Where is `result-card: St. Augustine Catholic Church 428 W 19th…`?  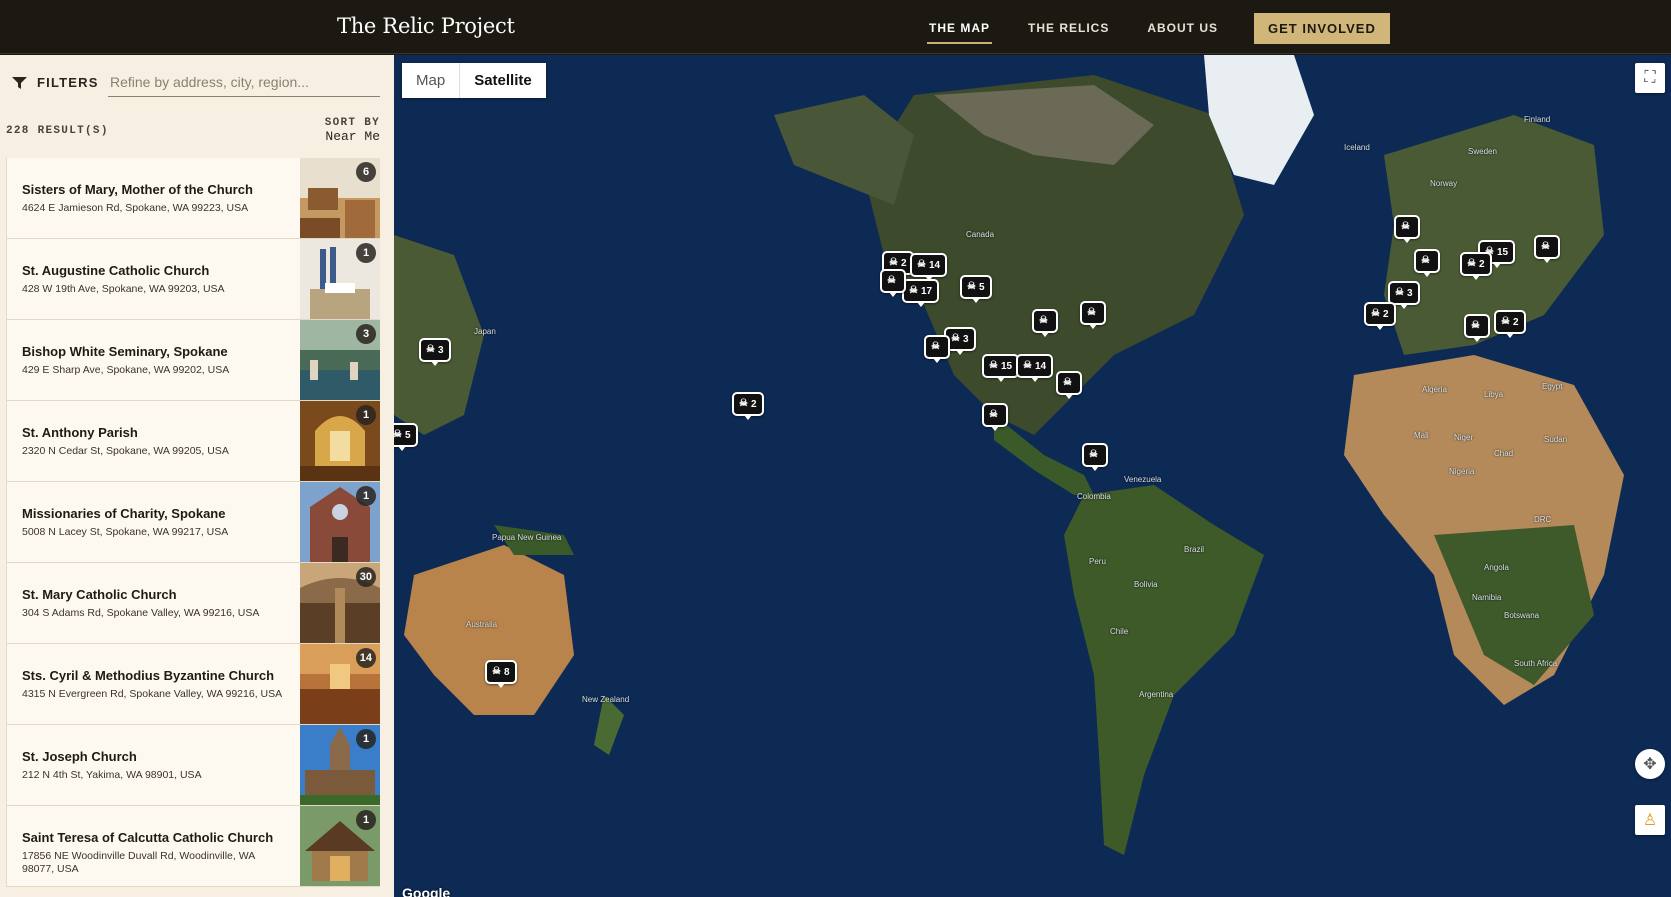
result-card: St. Augustine Catholic Church 428 W 19th… is located at coordinates (193, 279).